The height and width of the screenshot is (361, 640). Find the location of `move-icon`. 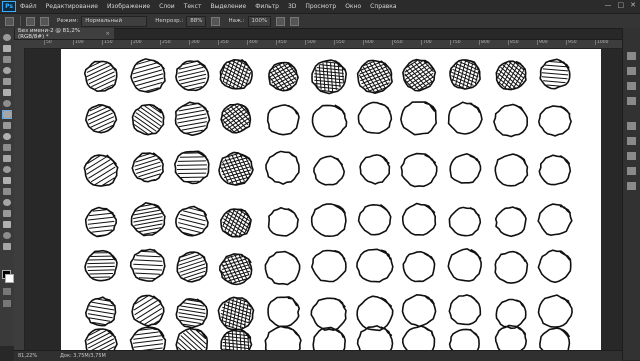

move-icon is located at coordinates (7, 37).